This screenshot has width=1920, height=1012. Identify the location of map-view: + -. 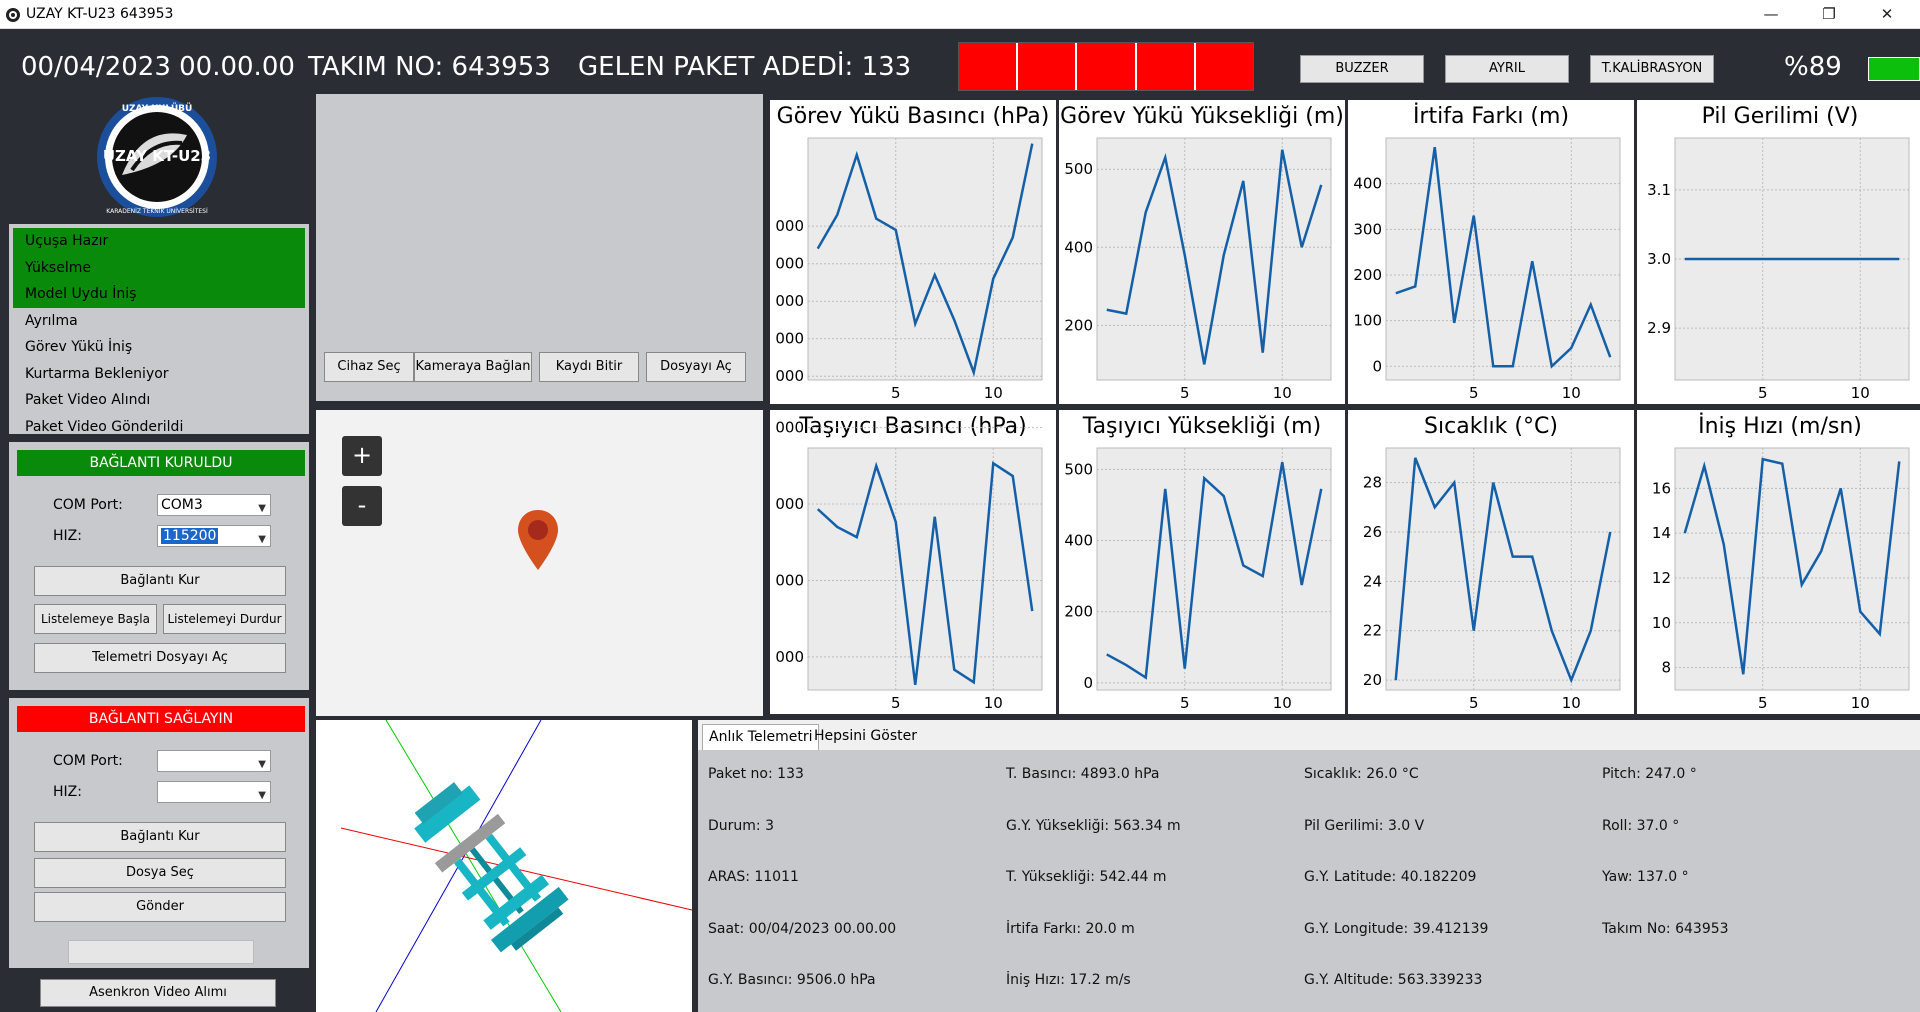
(539, 563).